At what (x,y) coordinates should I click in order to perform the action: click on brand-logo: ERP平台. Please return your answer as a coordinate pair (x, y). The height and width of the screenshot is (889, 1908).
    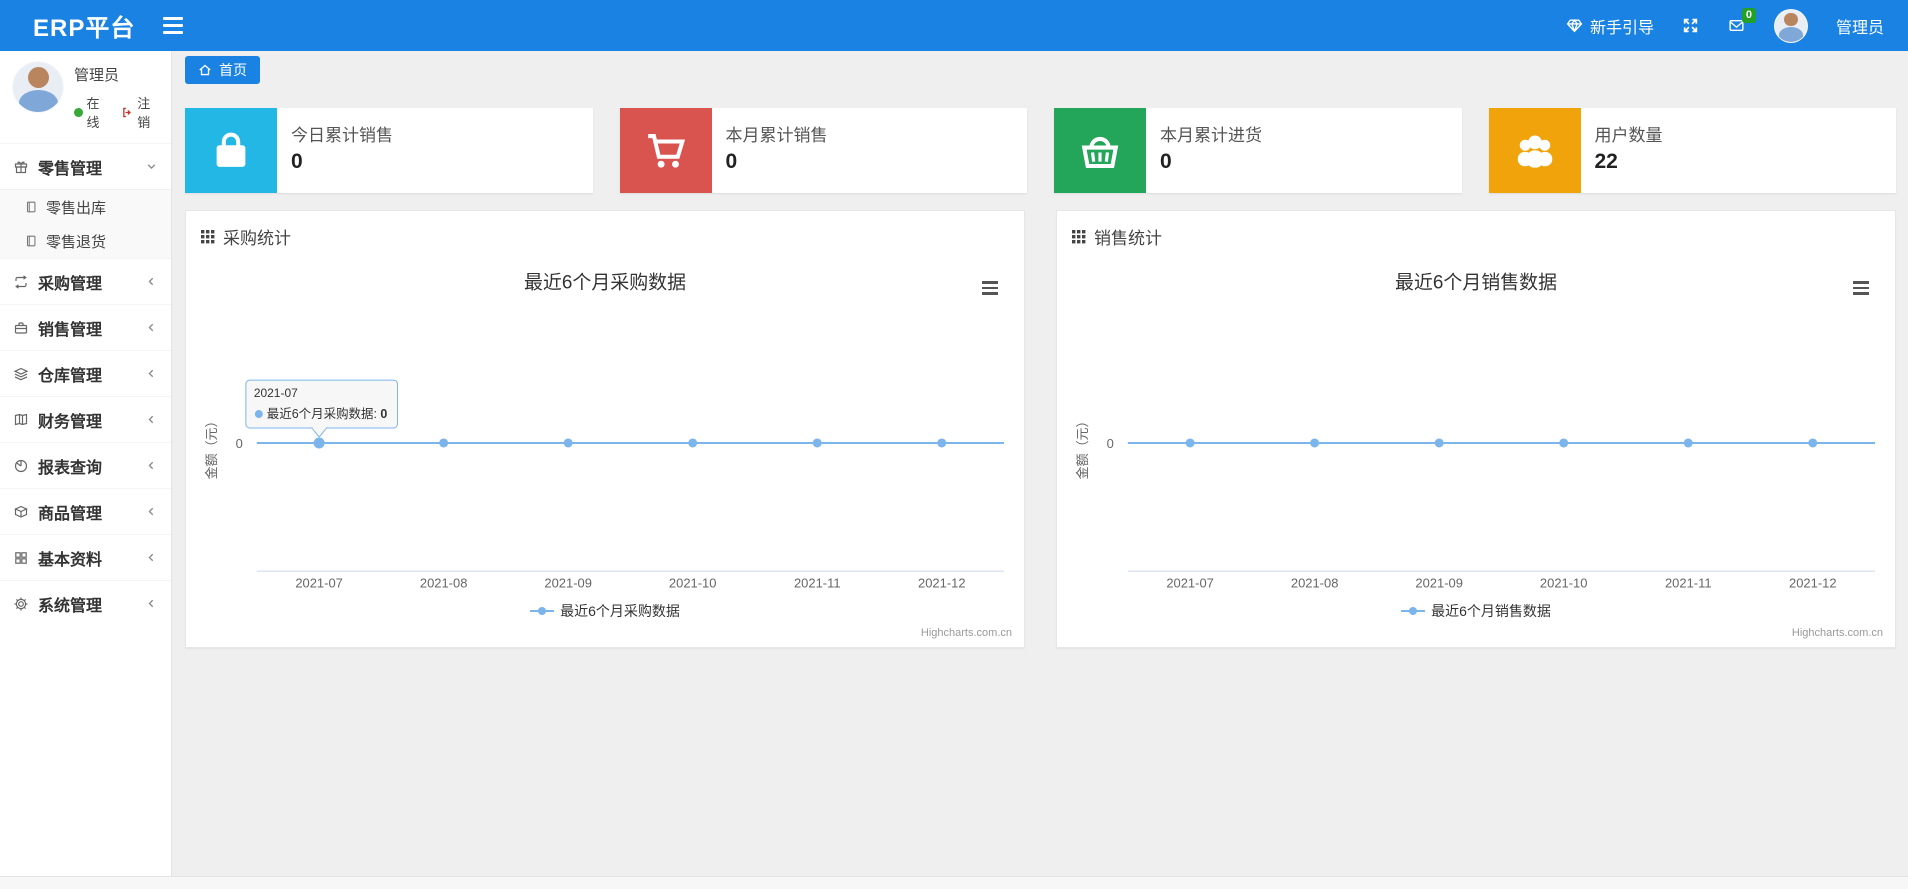
    Looking at the image, I should click on (67, 25).